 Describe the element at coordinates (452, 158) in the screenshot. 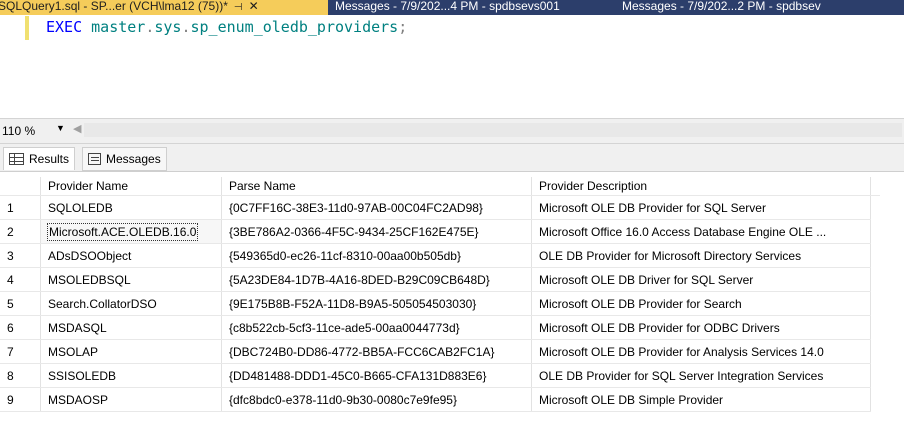

I see `result-tabs: Results Messages` at that location.